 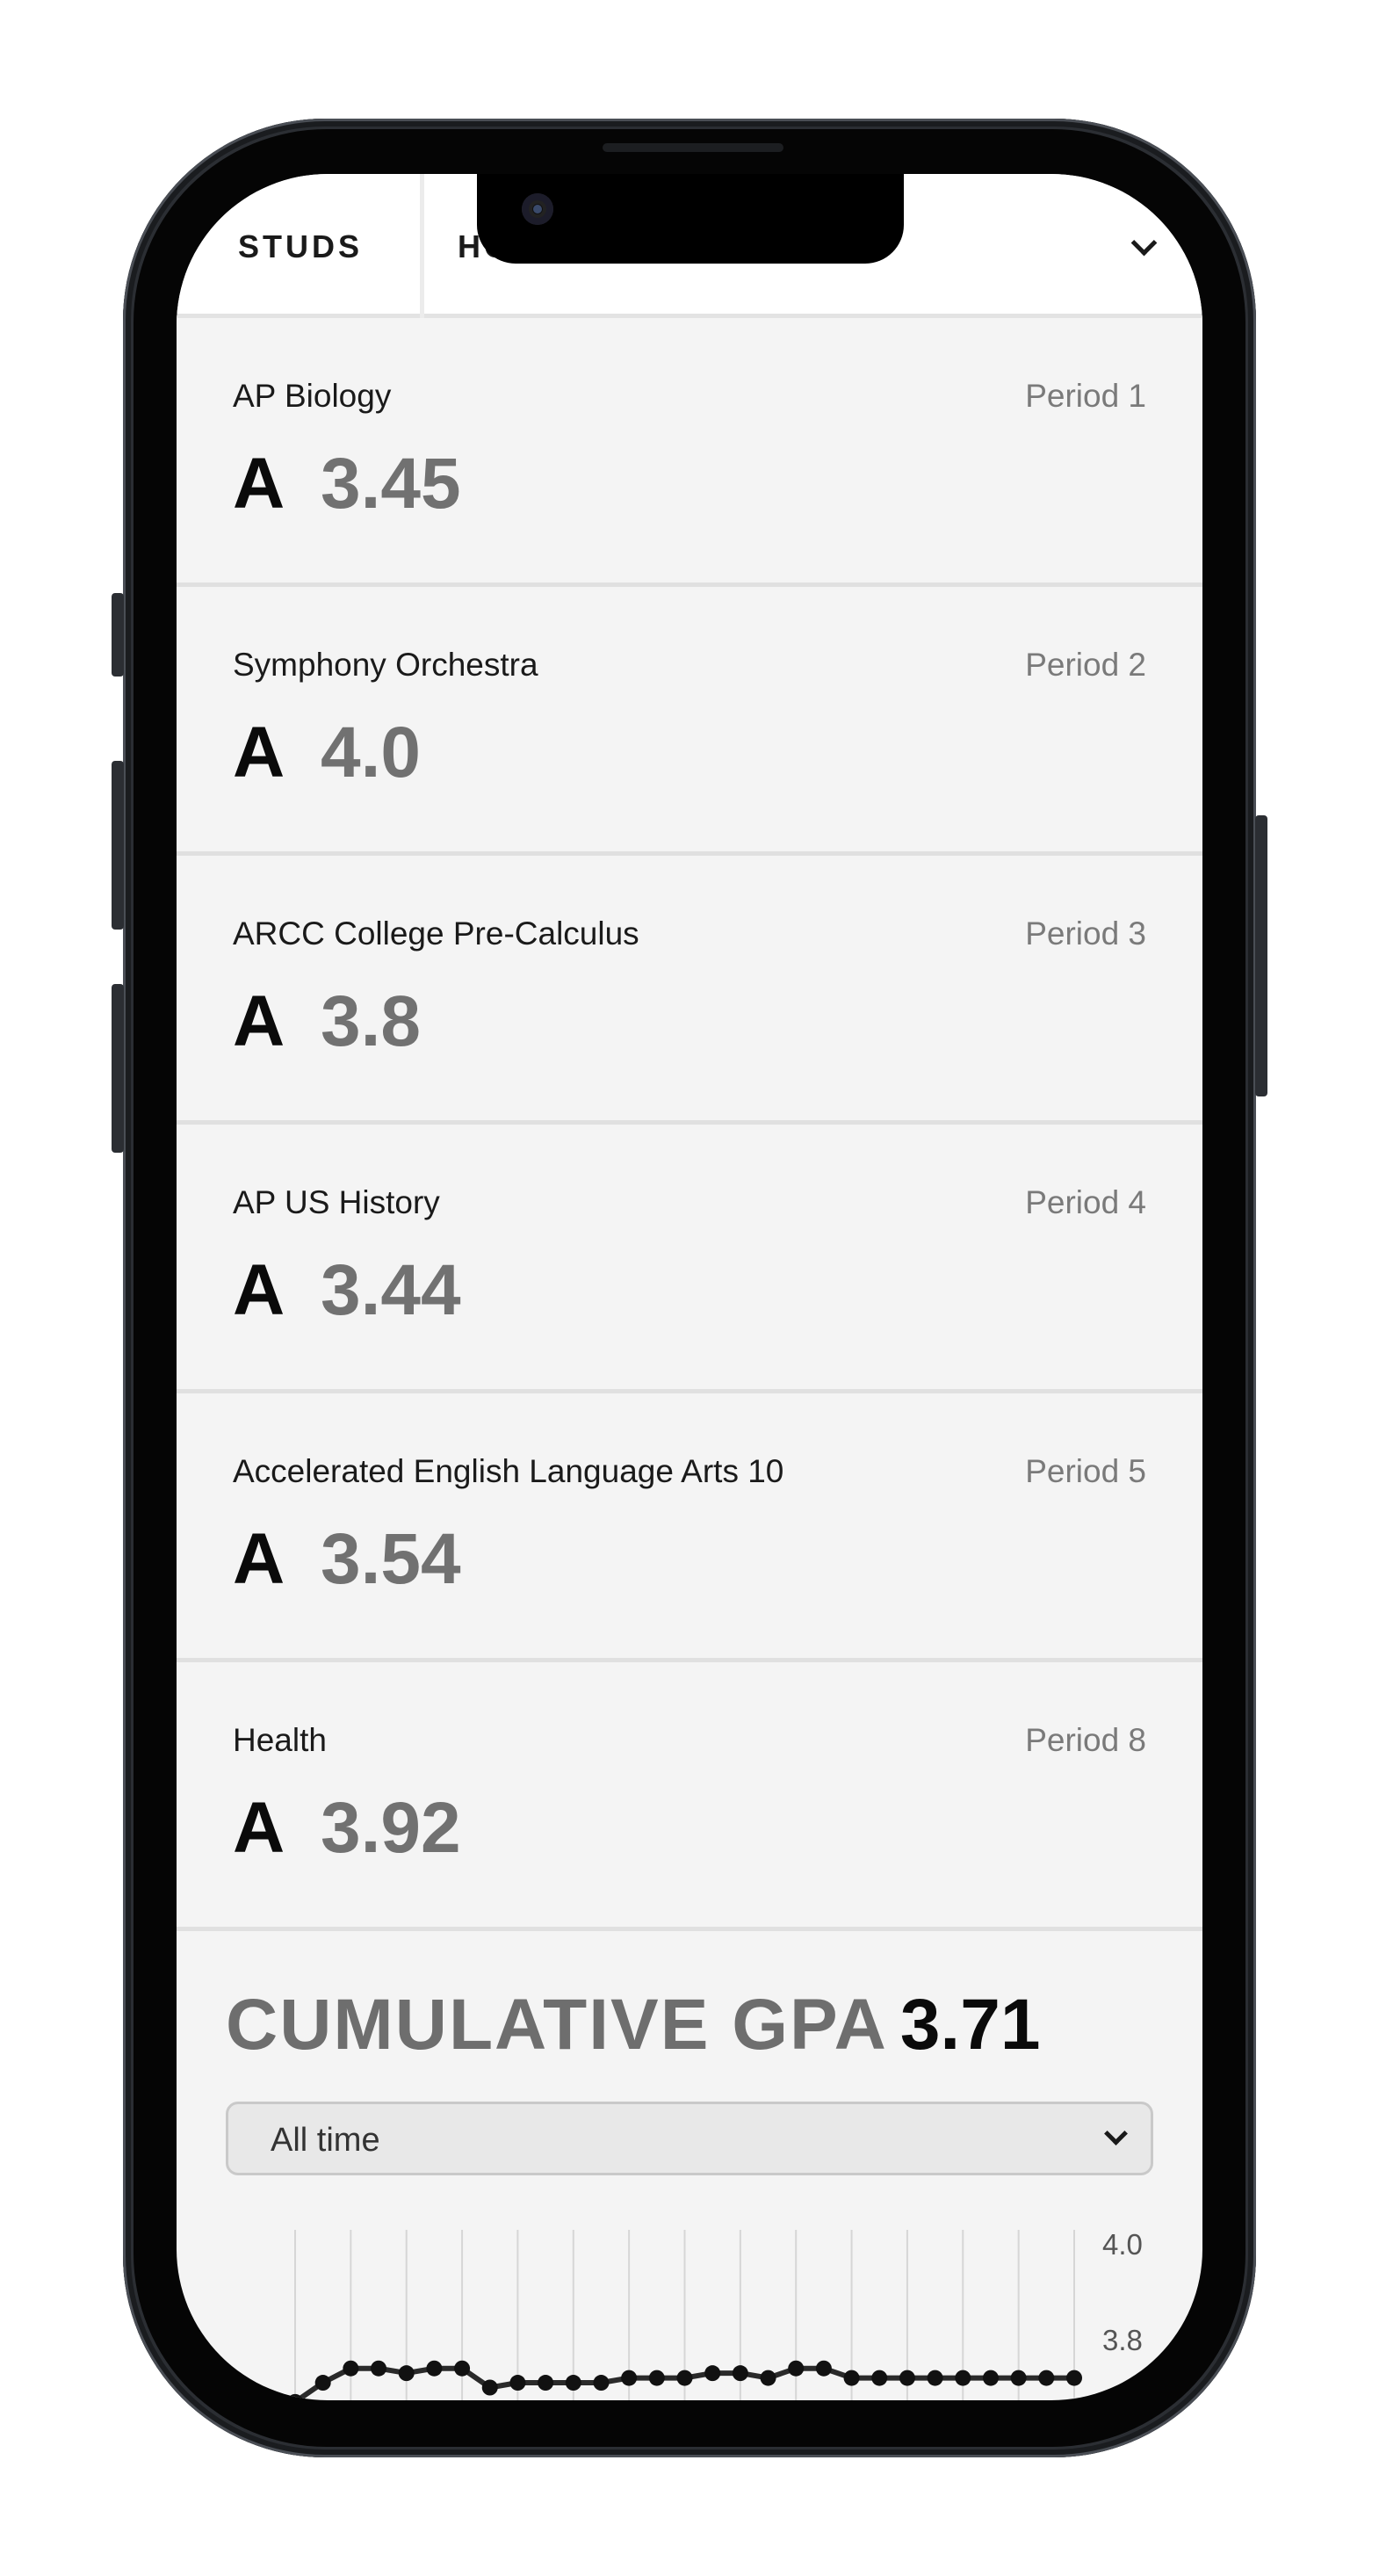 I want to click on class-period: Period 2, so click(x=1085, y=665).